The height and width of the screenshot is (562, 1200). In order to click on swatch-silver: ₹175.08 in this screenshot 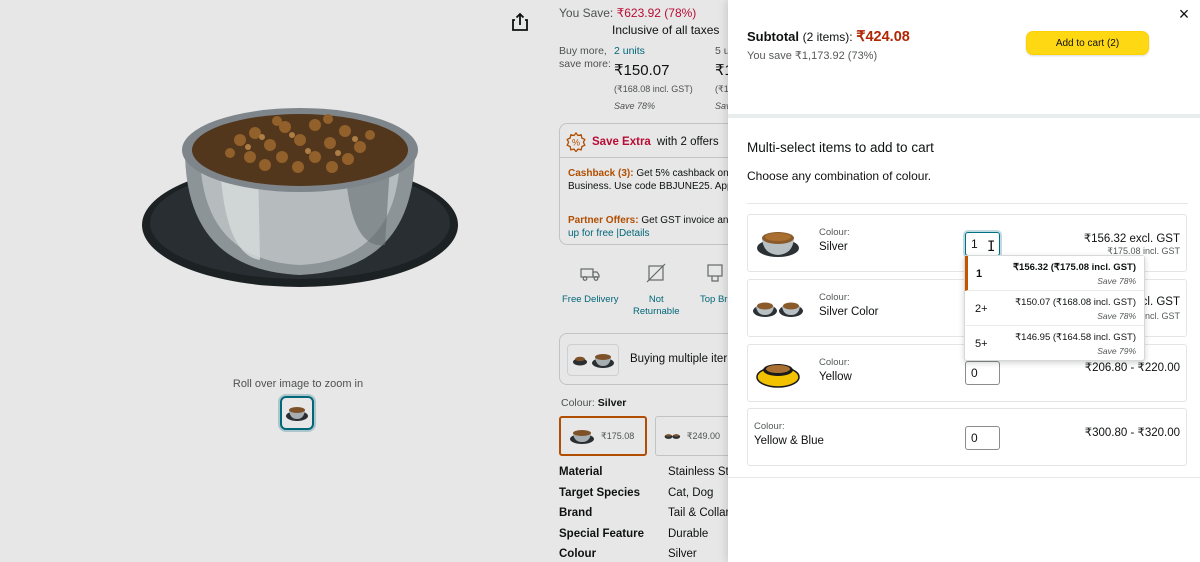, I will do `click(603, 436)`.